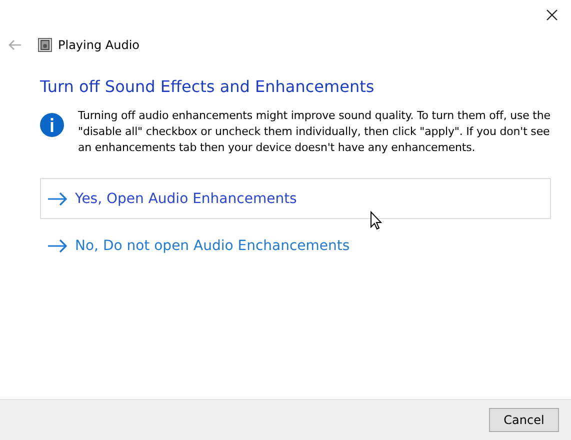 The width and height of the screenshot is (571, 440). Describe the element at coordinates (208, 86) in the screenshot. I see `heading: Turn off Sound Effects and Enhancements` at that location.